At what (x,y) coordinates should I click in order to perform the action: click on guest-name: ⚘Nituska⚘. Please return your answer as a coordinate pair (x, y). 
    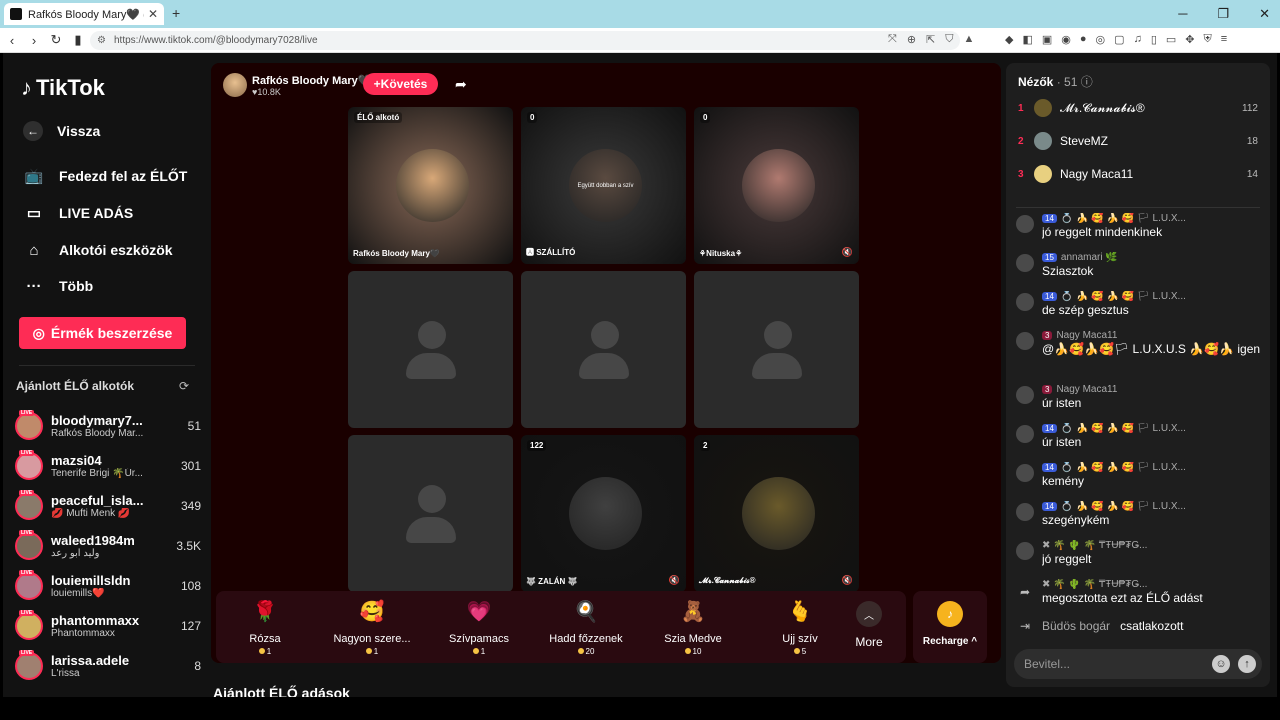
    Looking at the image, I should click on (721, 253).